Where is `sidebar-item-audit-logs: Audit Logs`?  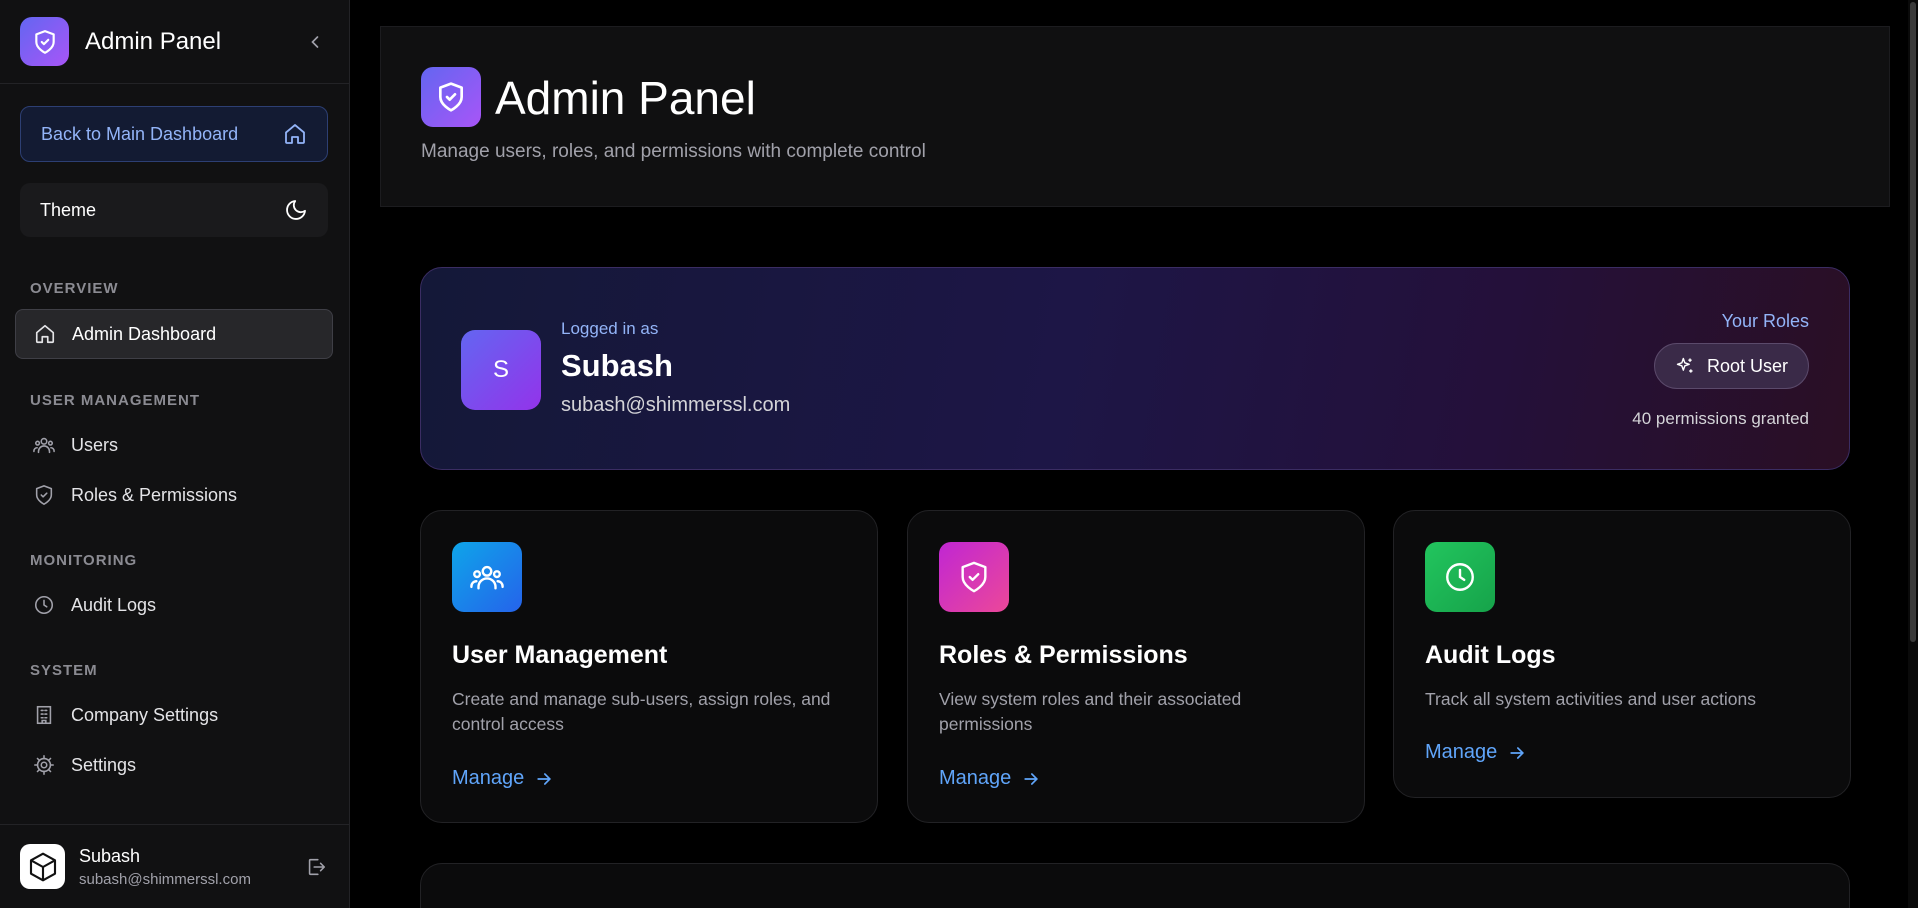
sidebar-item-audit-logs: Audit Logs is located at coordinates (174, 605).